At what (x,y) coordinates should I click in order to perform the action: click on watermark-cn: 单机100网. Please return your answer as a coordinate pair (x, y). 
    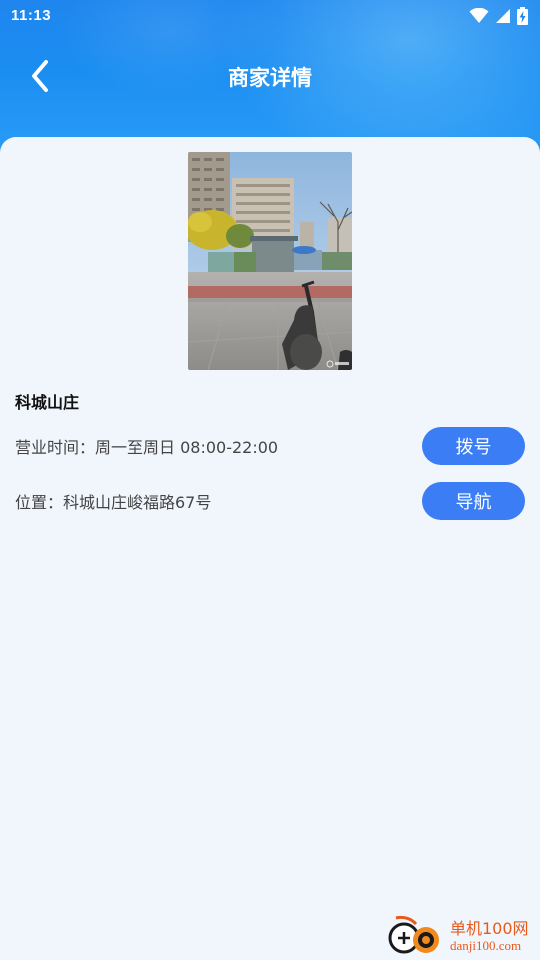
    Looking at the image, I should click on (489, 928).